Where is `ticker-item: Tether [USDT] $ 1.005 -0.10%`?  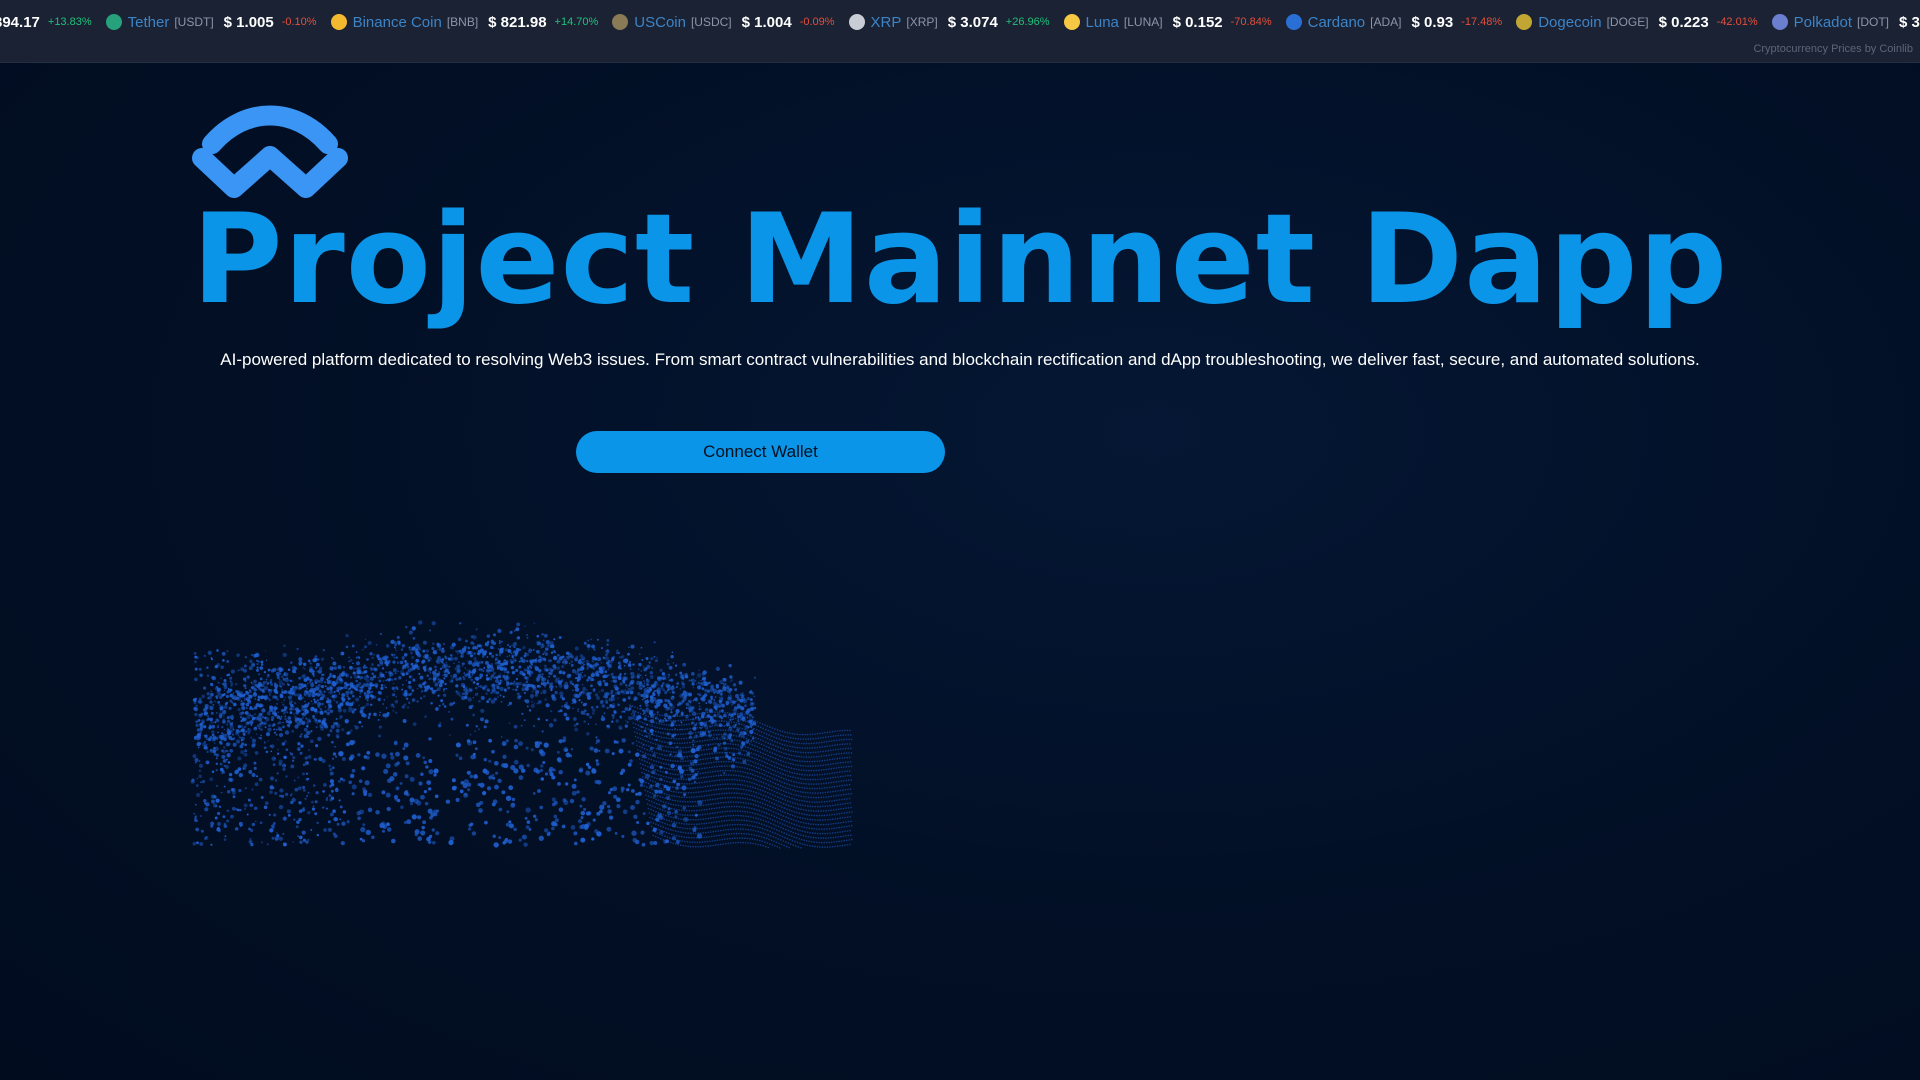
ticker-item: Tether [USDT] $ 1.005 -0.10% is located at coordinates (211, 22).